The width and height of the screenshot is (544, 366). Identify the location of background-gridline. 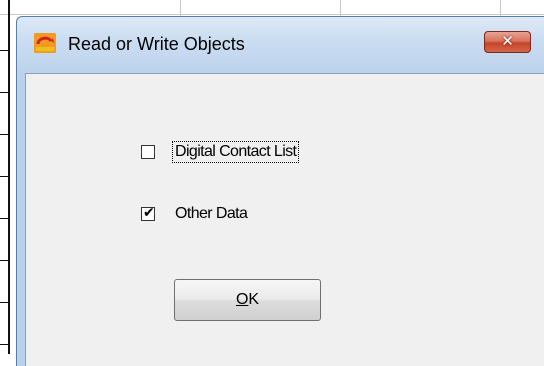
(272, 14).